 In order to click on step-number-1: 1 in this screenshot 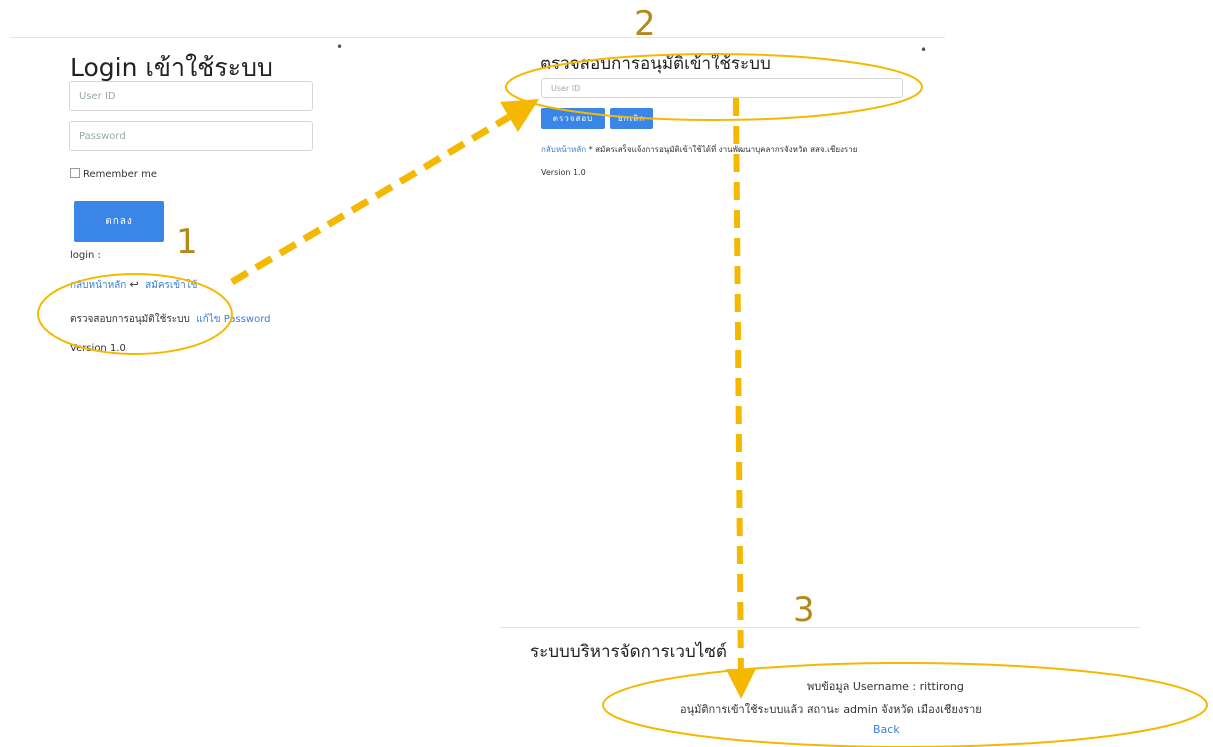, I will do `click(187, 242)`.